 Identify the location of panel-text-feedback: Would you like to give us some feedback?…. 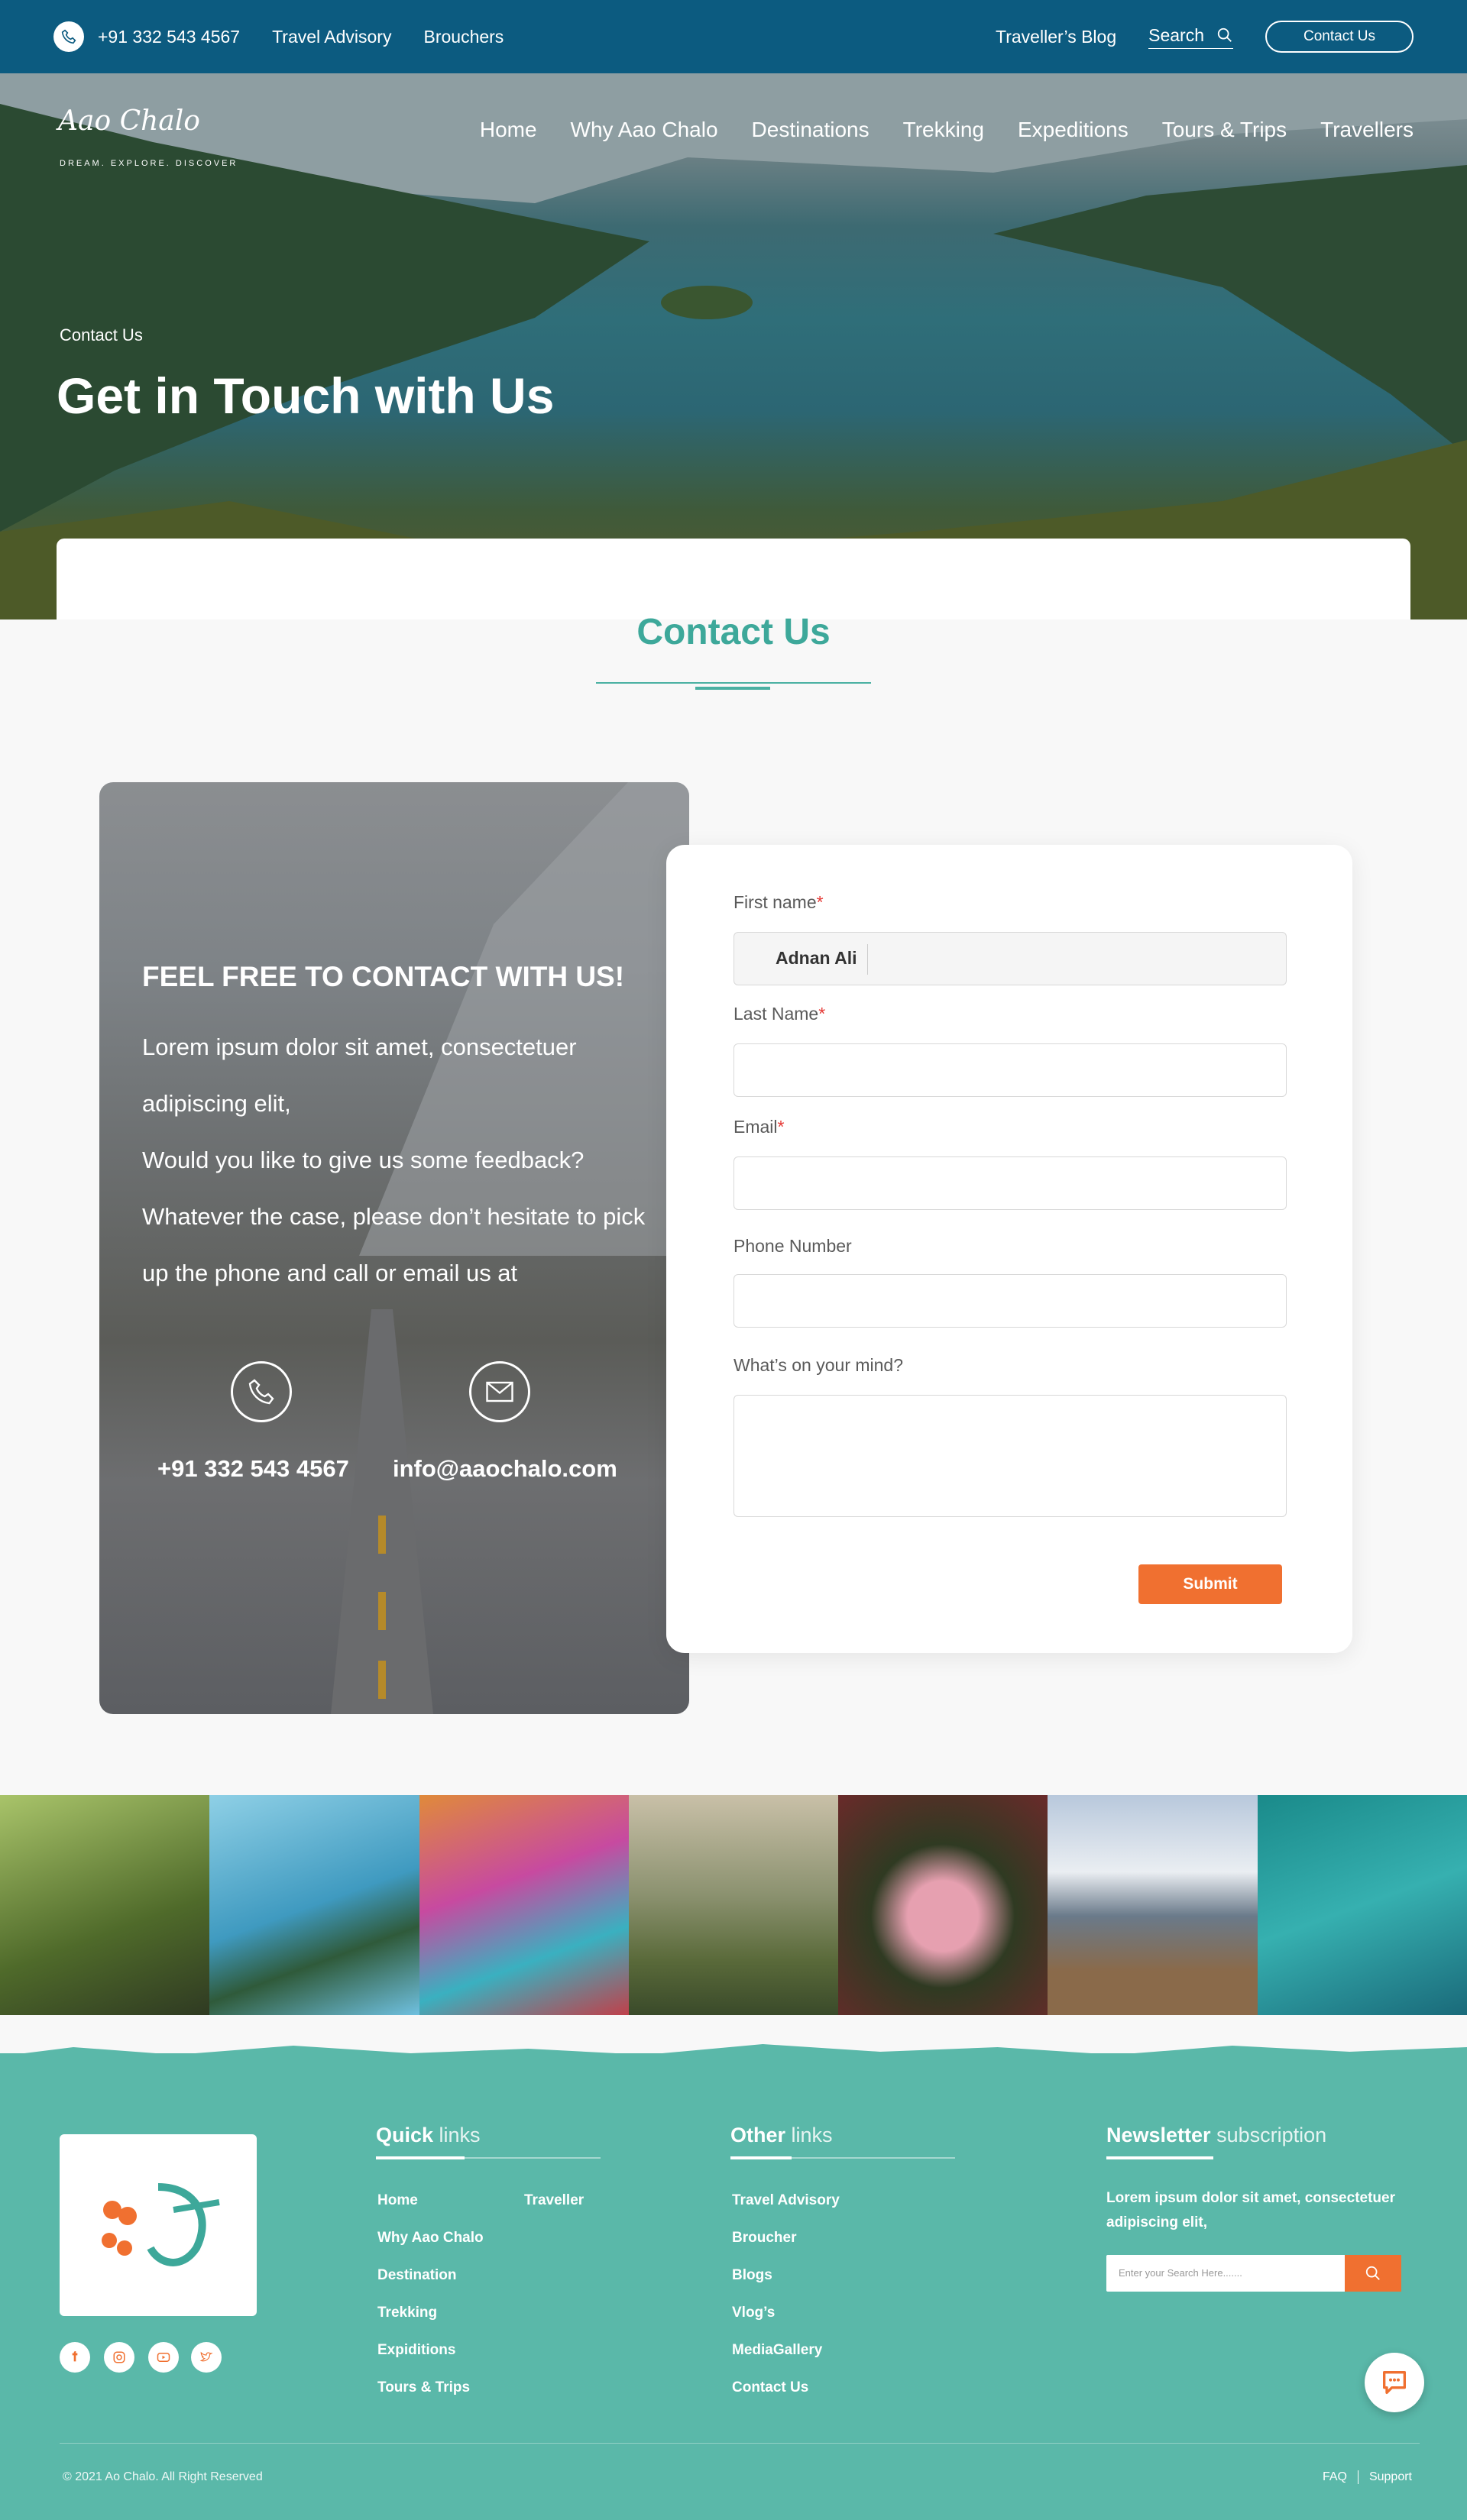
(394, 1216).